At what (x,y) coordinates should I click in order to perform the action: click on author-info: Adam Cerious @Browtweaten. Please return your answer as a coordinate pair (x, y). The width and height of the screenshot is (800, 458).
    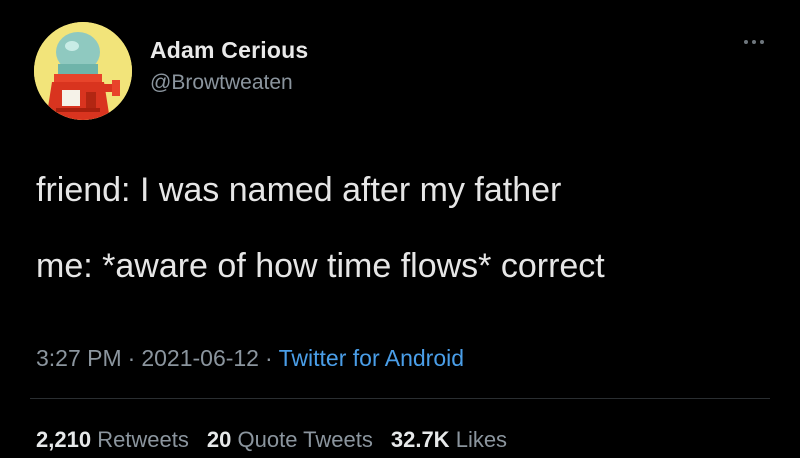
    Looking at the image, I should click on (229, 67).